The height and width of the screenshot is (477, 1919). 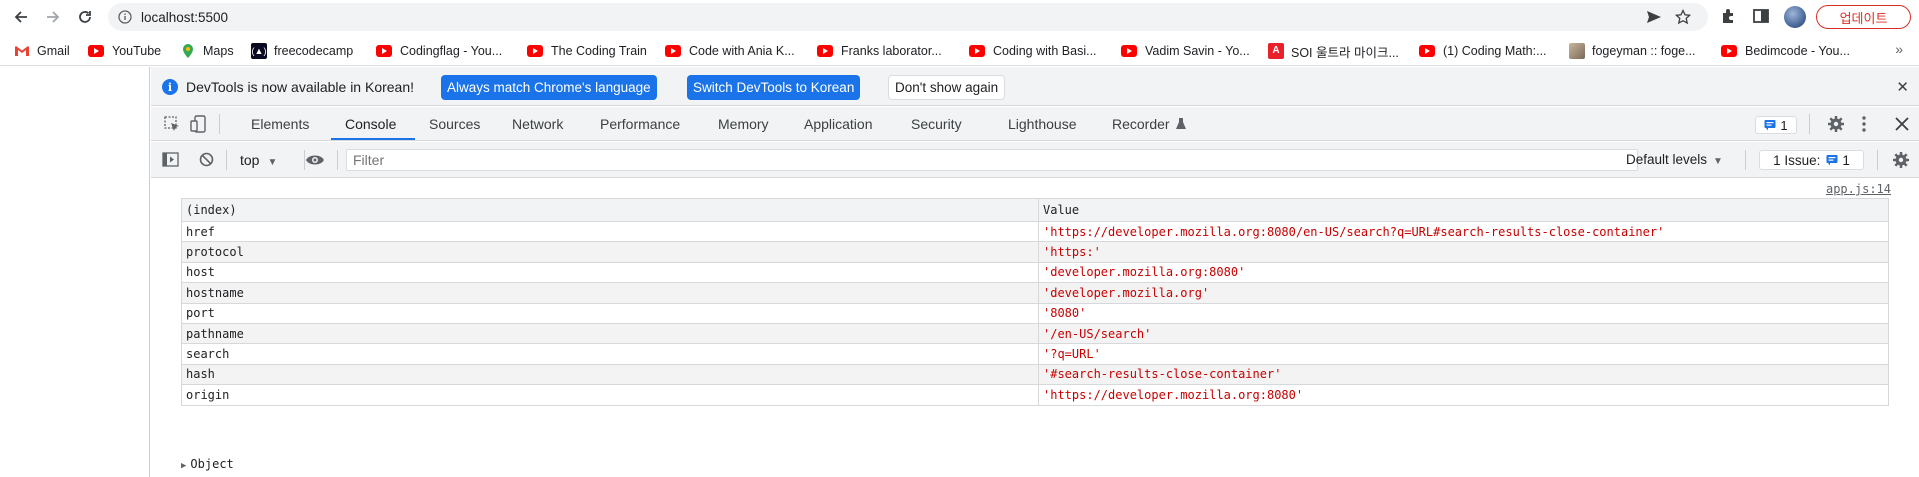 I want to click on issues-counter-button: 1 Issue: 1, so click(x=1811, y=160).